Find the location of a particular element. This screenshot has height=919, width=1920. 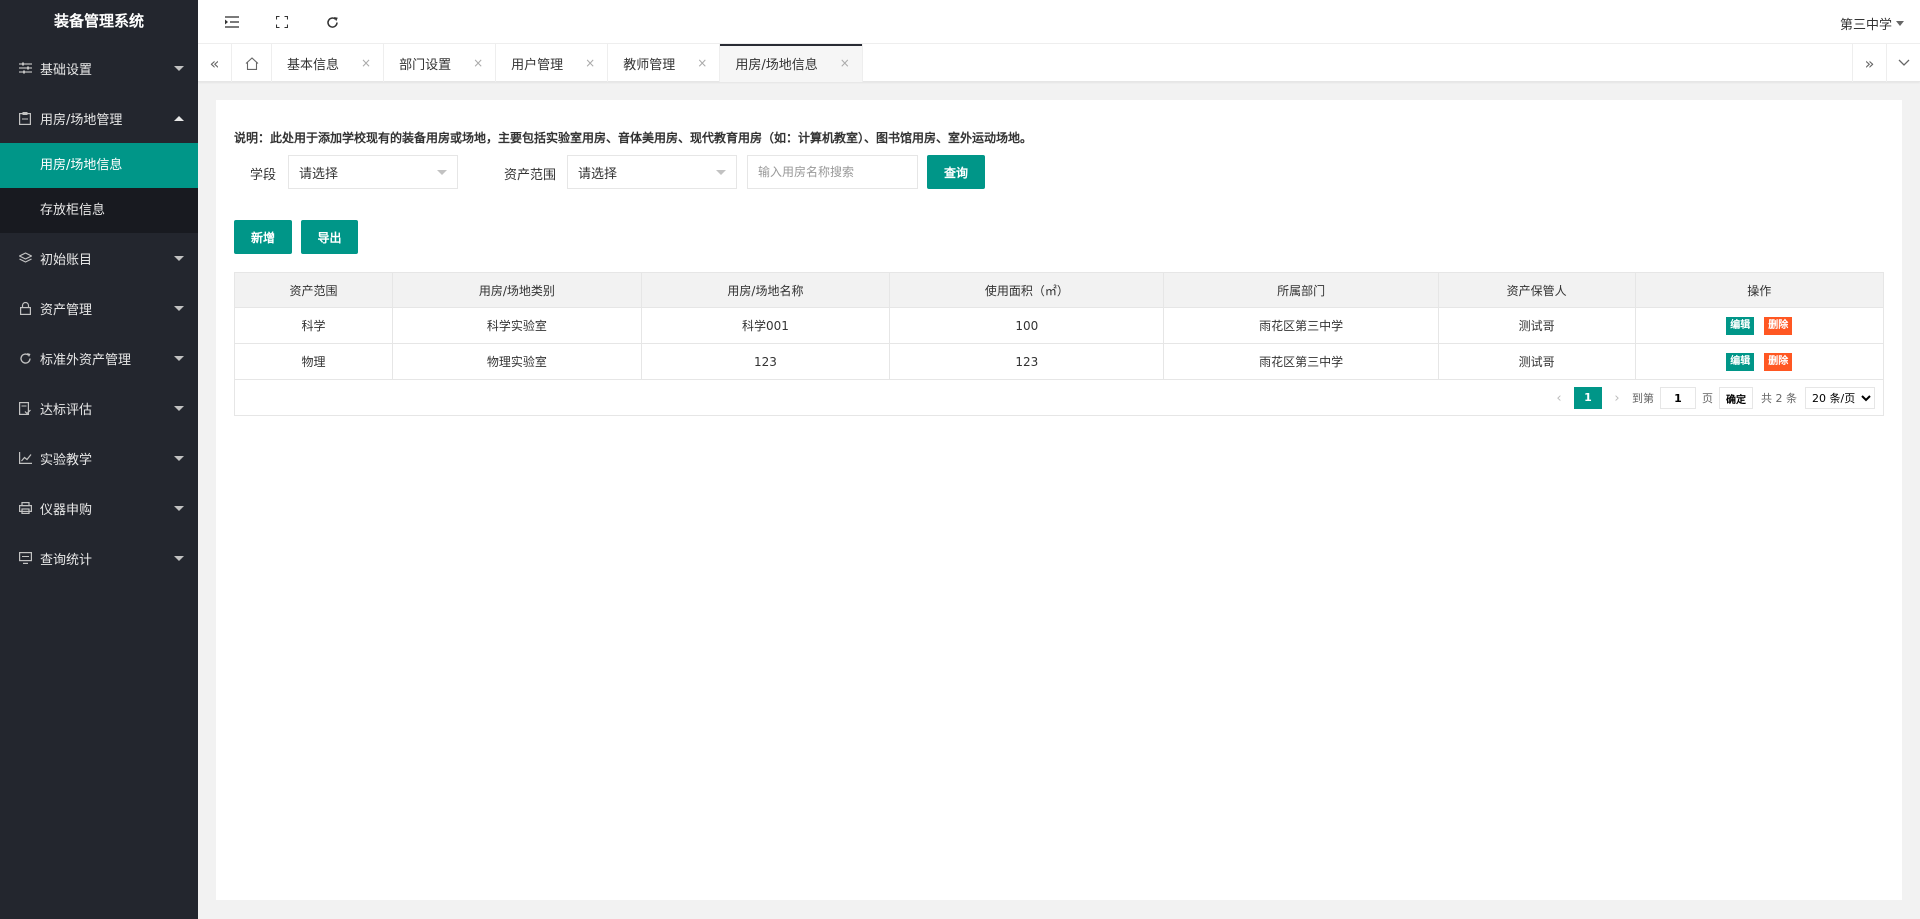

scope-select: 请选择 is located at coordinates (652, 172).